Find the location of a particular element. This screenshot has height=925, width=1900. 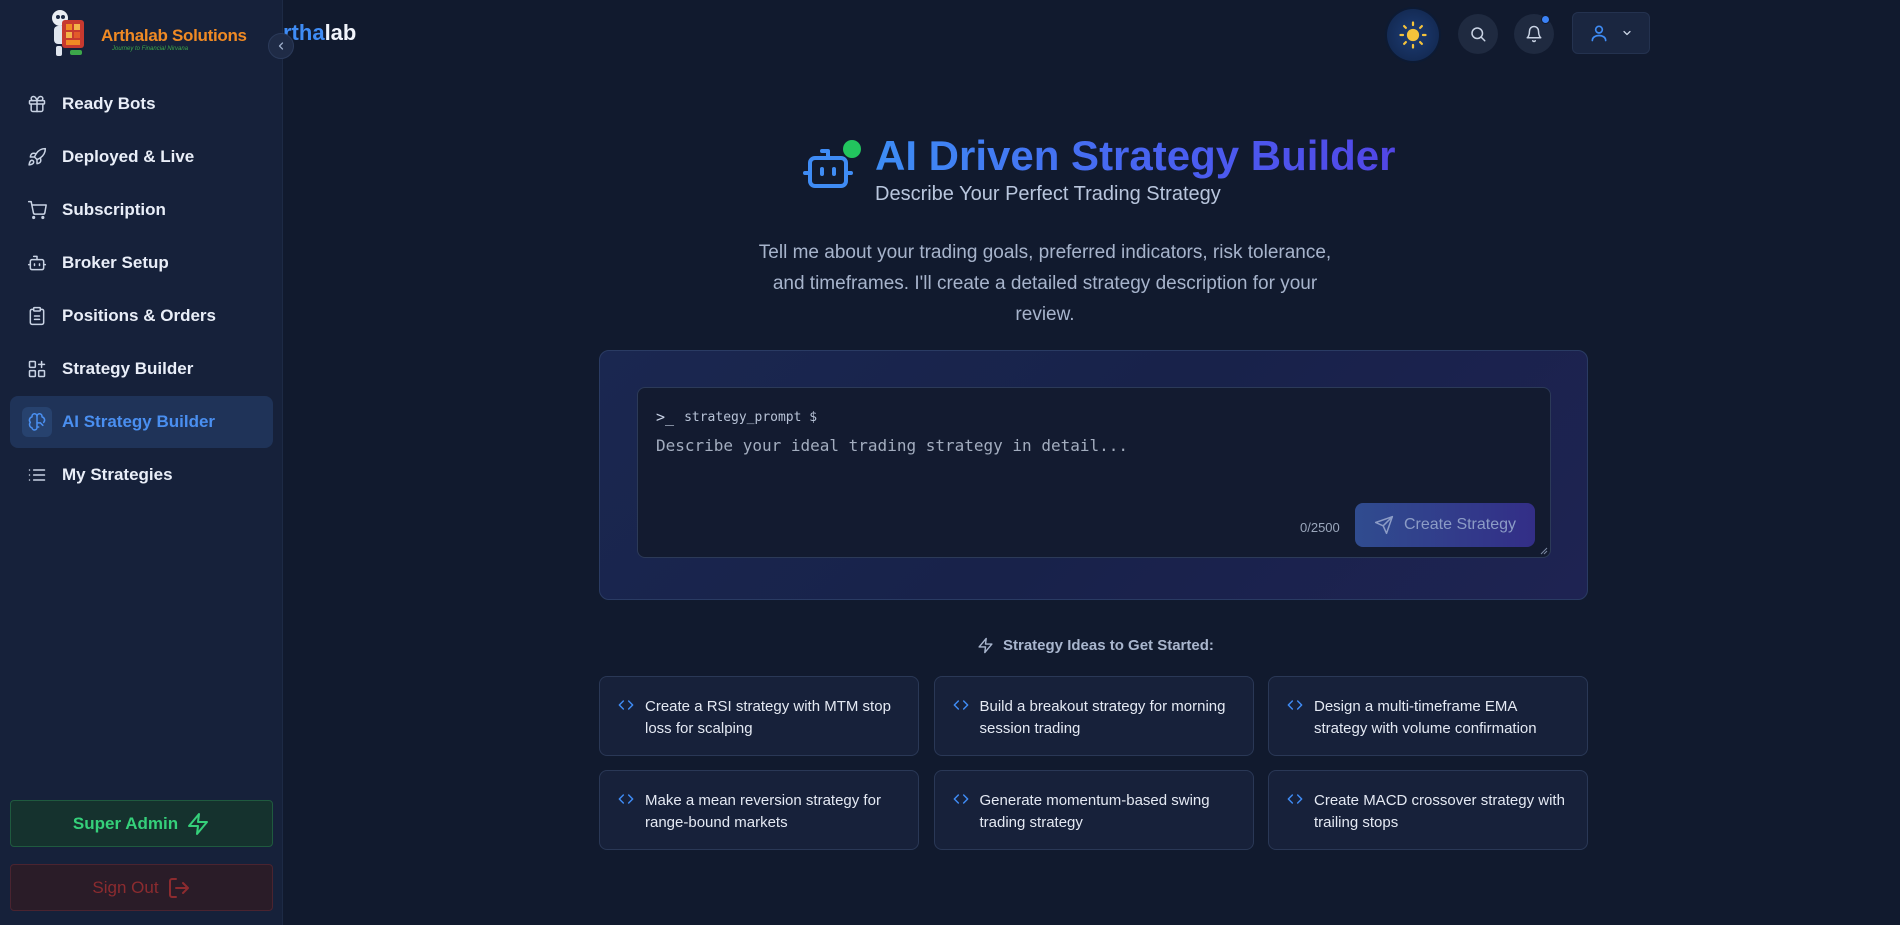

char-counter: 0/2500 is located at coordinates (1320, 527).